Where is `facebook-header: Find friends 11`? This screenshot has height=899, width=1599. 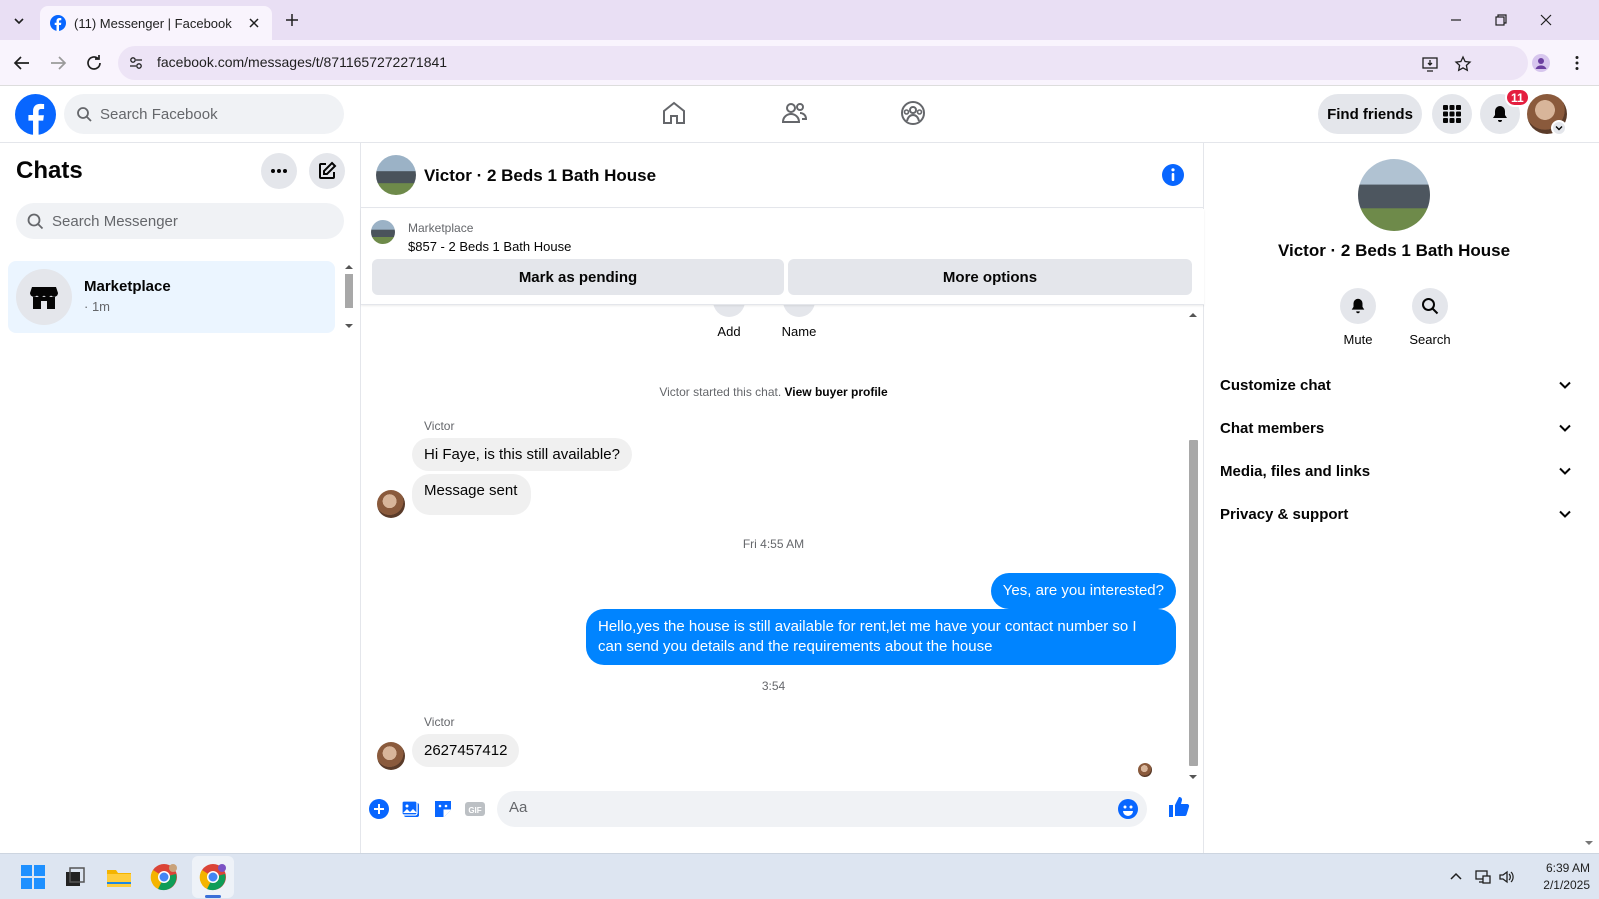 facebook-header: Find friends 11 is located at coordinates (799, 114).